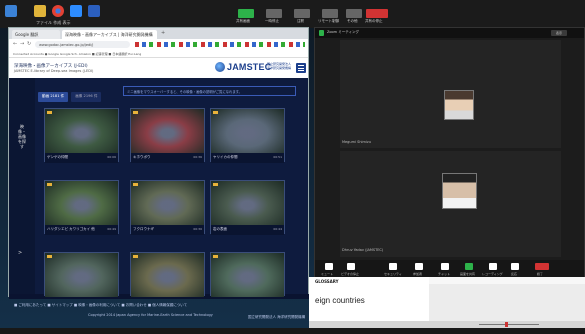 The width and height of the screenshot is (585, 334). I want to click on zoom-control-label: 共有の停止, so click(374, 21).